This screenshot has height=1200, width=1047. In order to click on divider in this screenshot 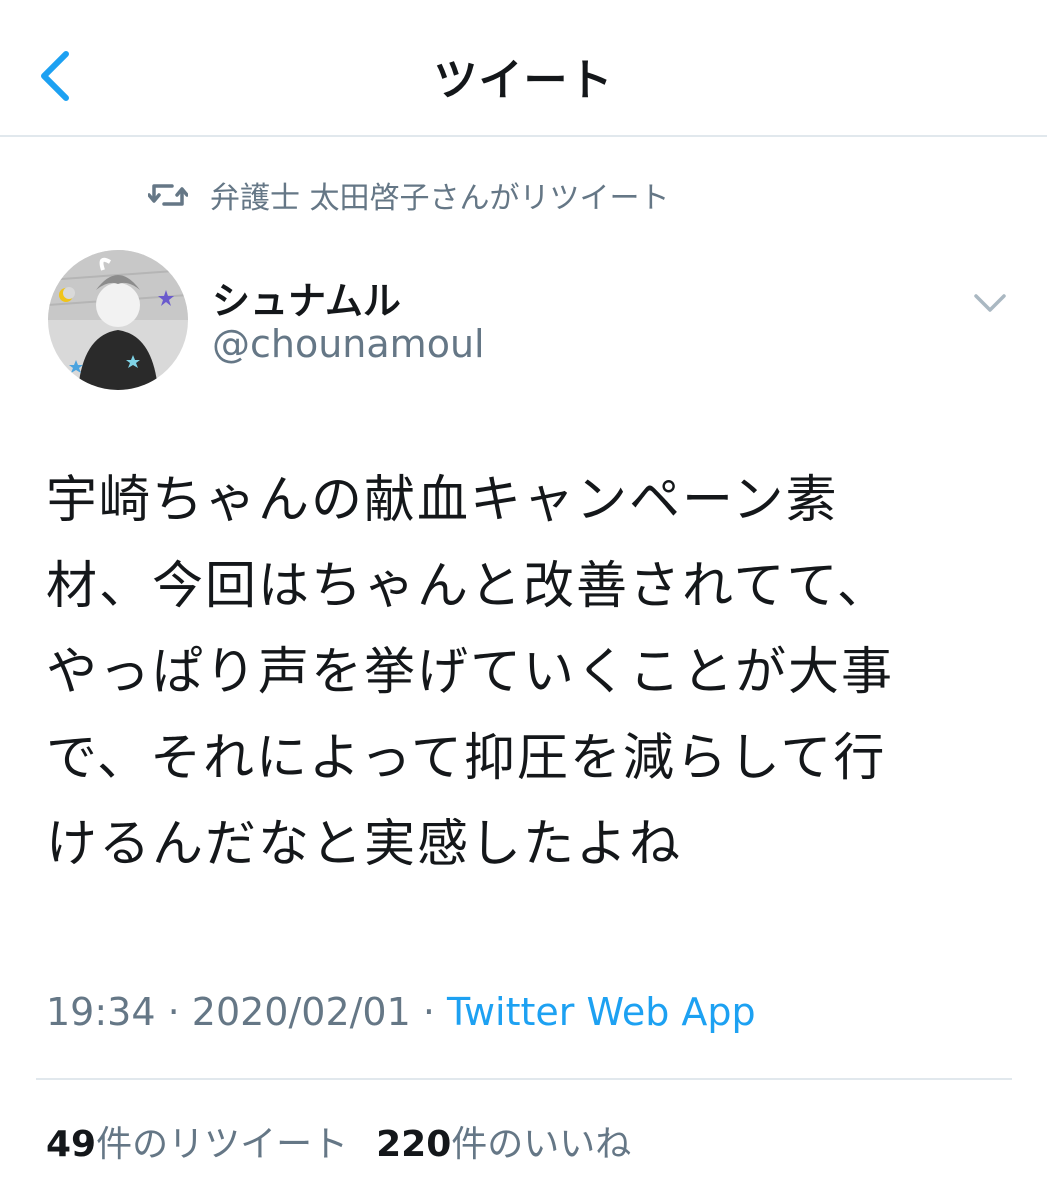, I will do `click(524, 1079)`.